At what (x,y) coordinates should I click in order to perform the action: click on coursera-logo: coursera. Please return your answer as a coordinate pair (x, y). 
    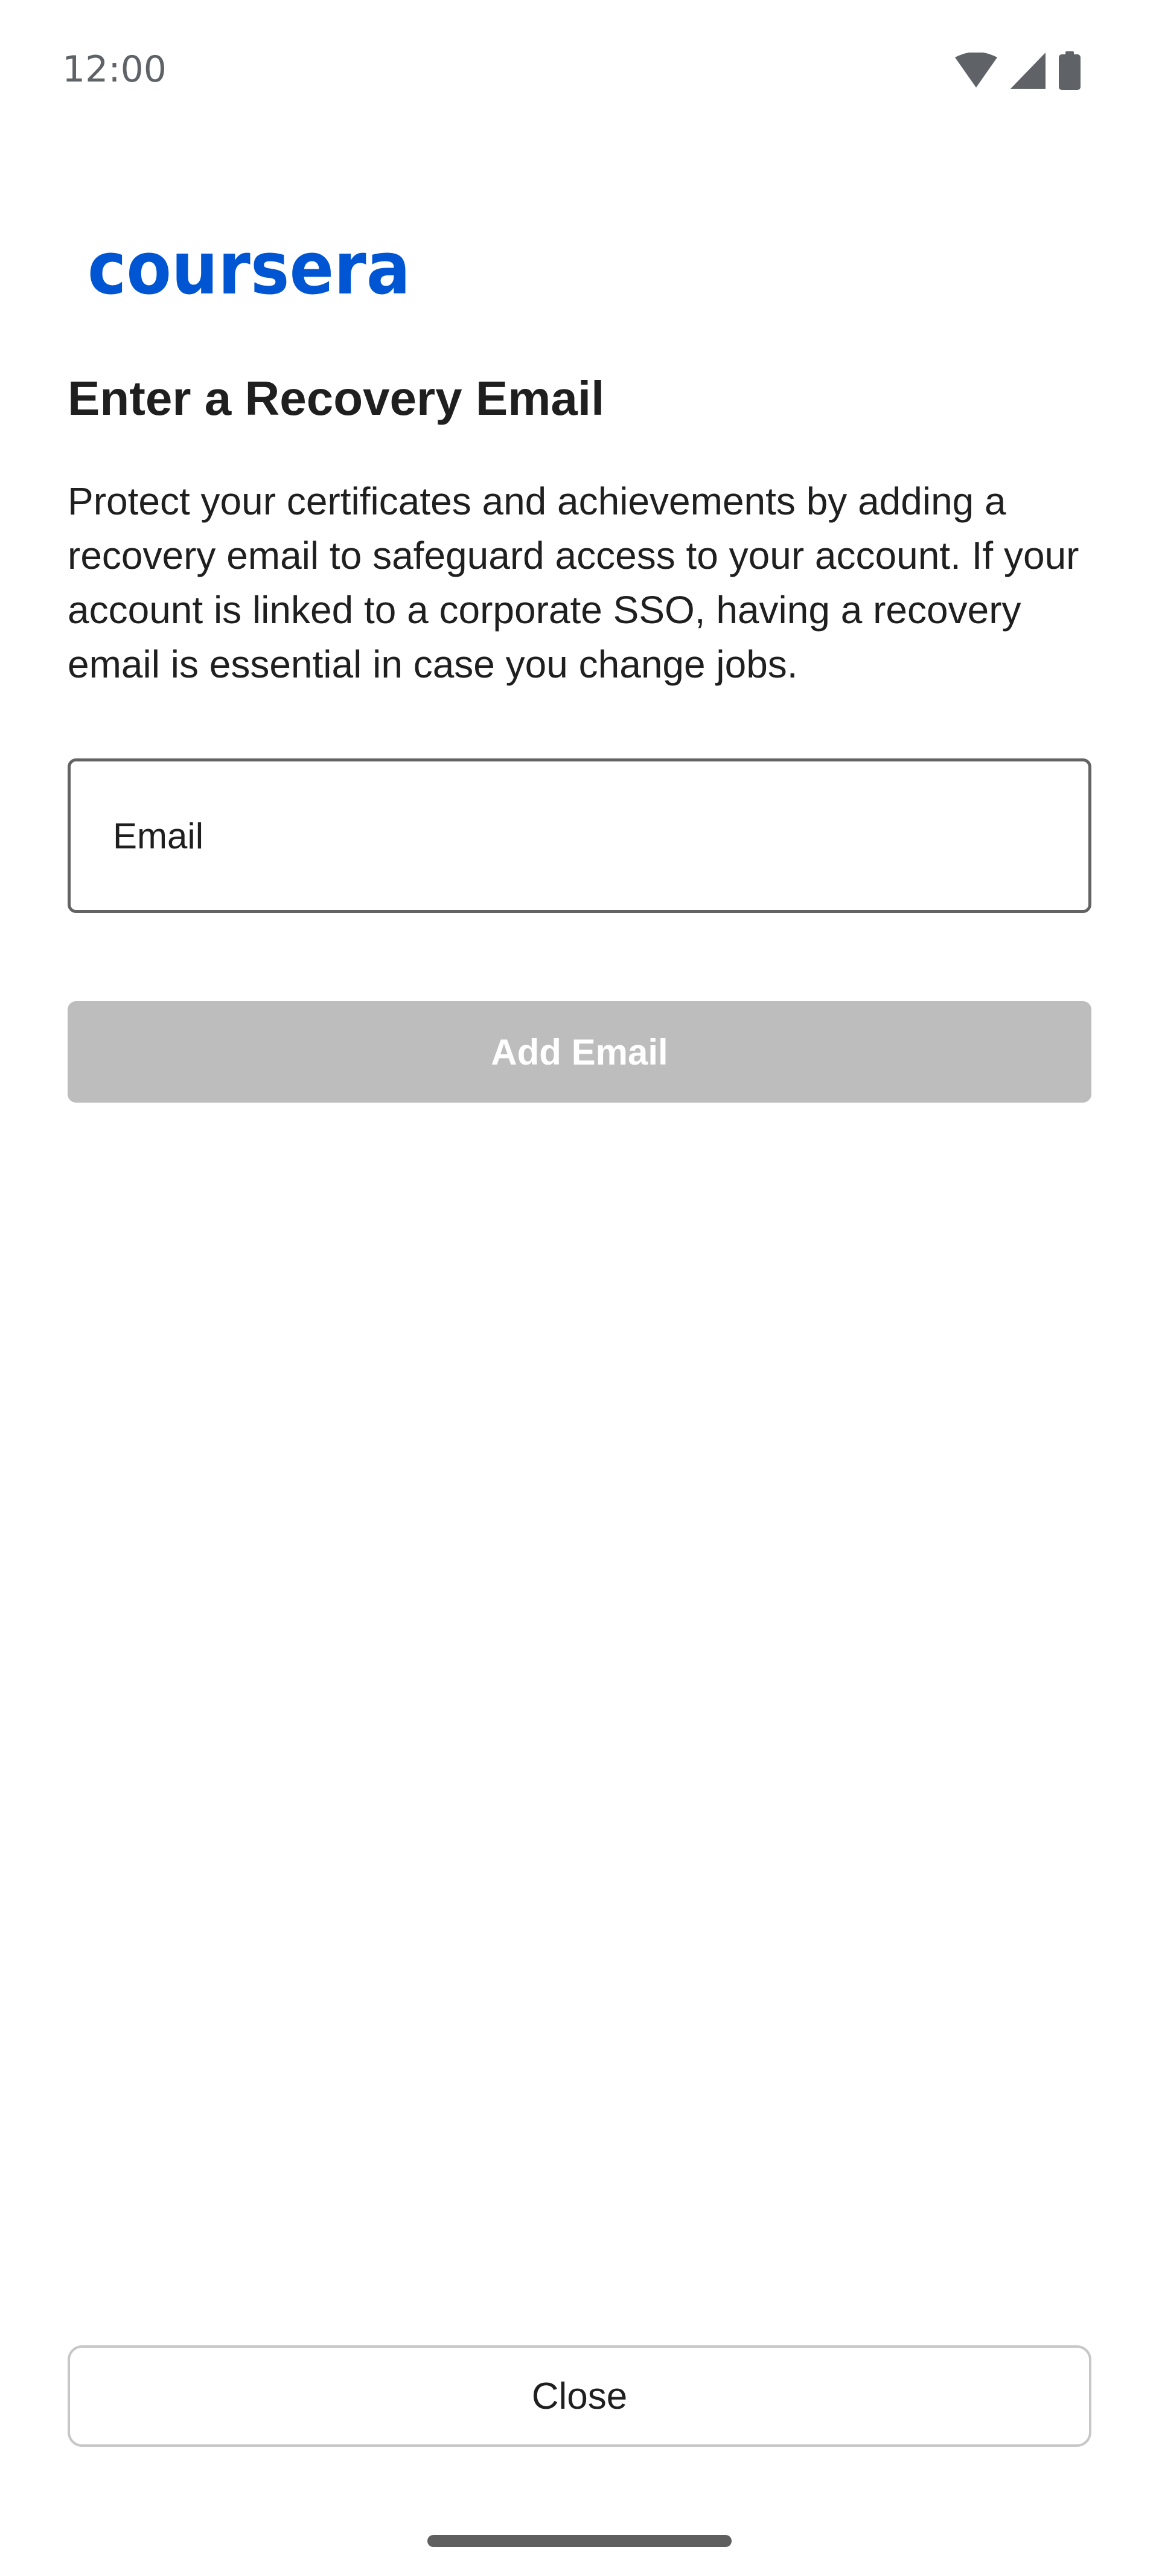
    Looking at the image, I should click on (249, 271).